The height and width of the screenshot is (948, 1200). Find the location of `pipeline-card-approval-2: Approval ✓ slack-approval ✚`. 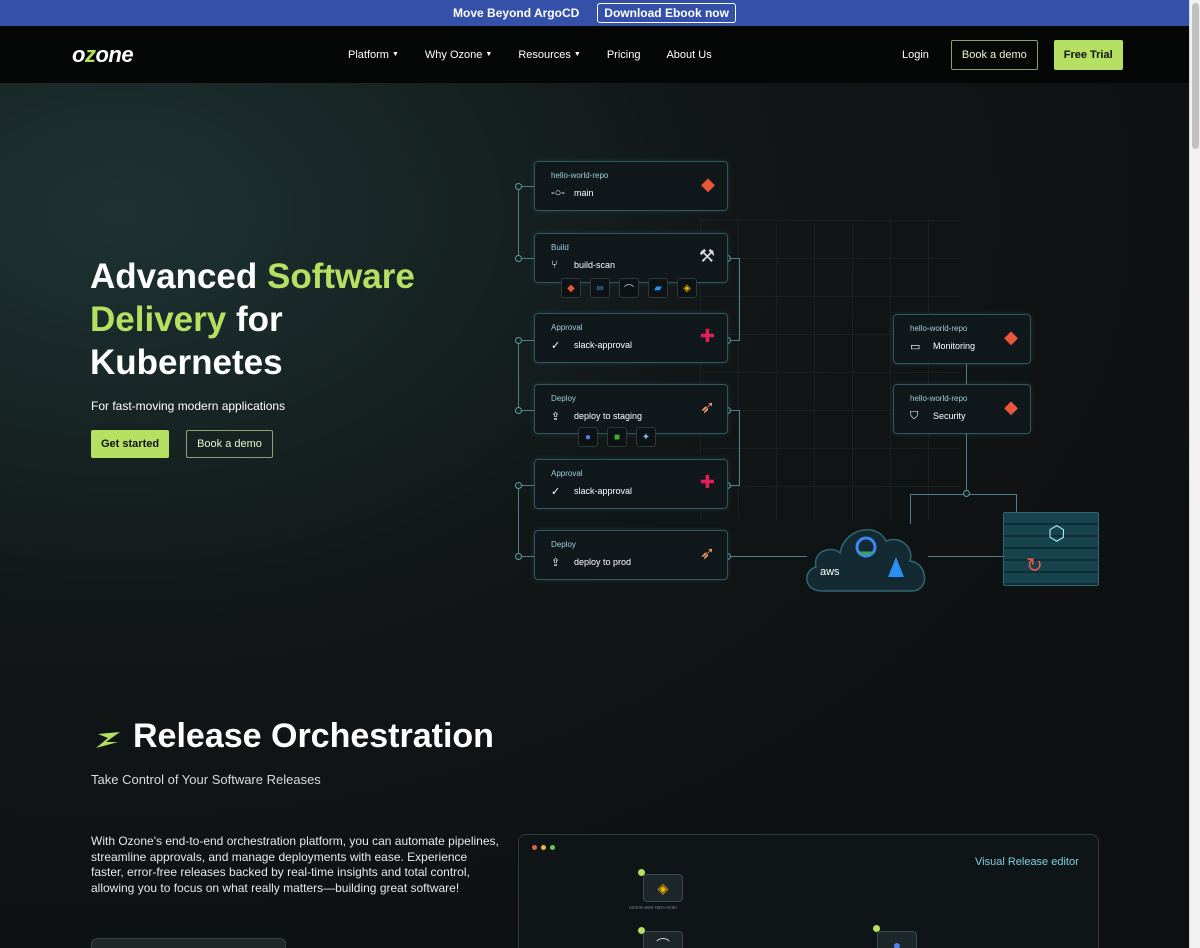

pipeline-card-approval-2: Approval ✓ slack-approval ✚ is located at coordinates (631, 484).